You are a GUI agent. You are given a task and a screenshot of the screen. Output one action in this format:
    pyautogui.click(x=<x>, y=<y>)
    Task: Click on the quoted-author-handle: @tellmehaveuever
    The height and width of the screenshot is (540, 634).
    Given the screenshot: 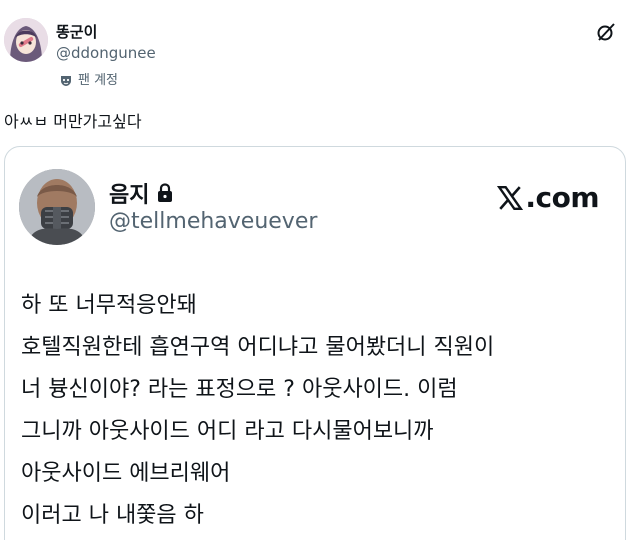 What is the action you would take?
    pyautogui.click(x=213, y=221)
    